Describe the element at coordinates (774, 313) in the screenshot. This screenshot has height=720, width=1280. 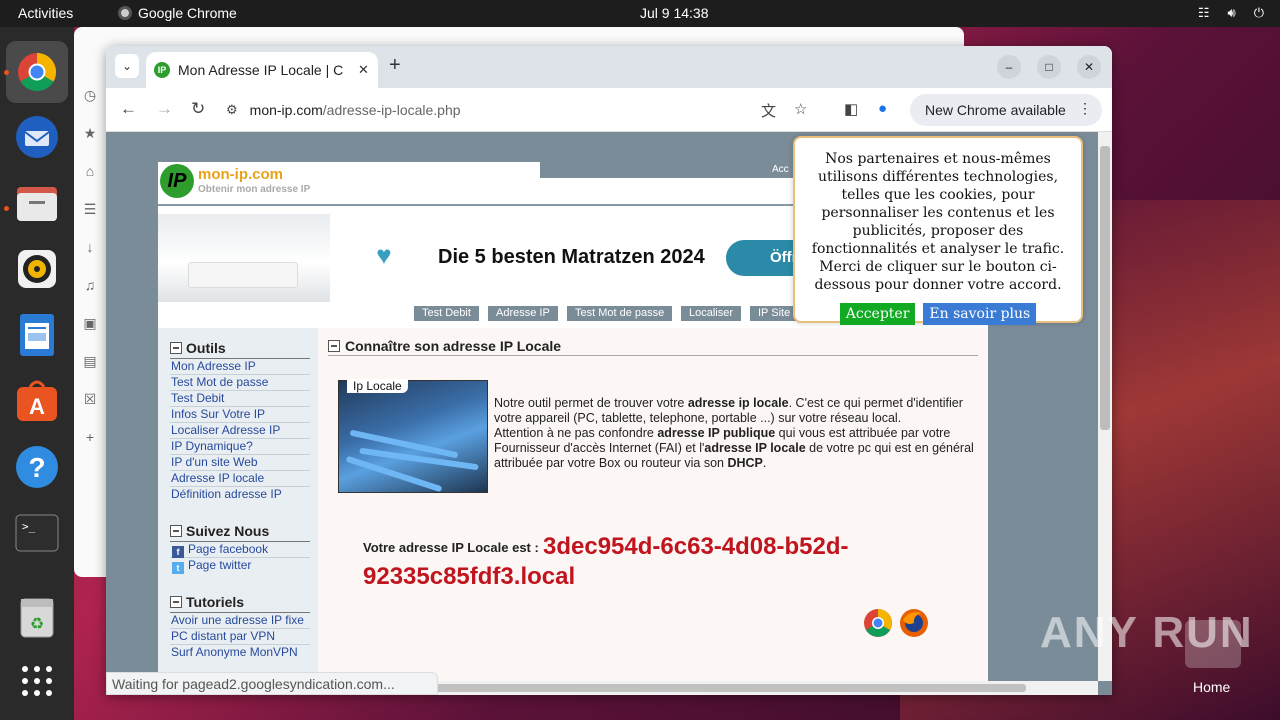
I see `menu-ip-site: IP Site` at that location.